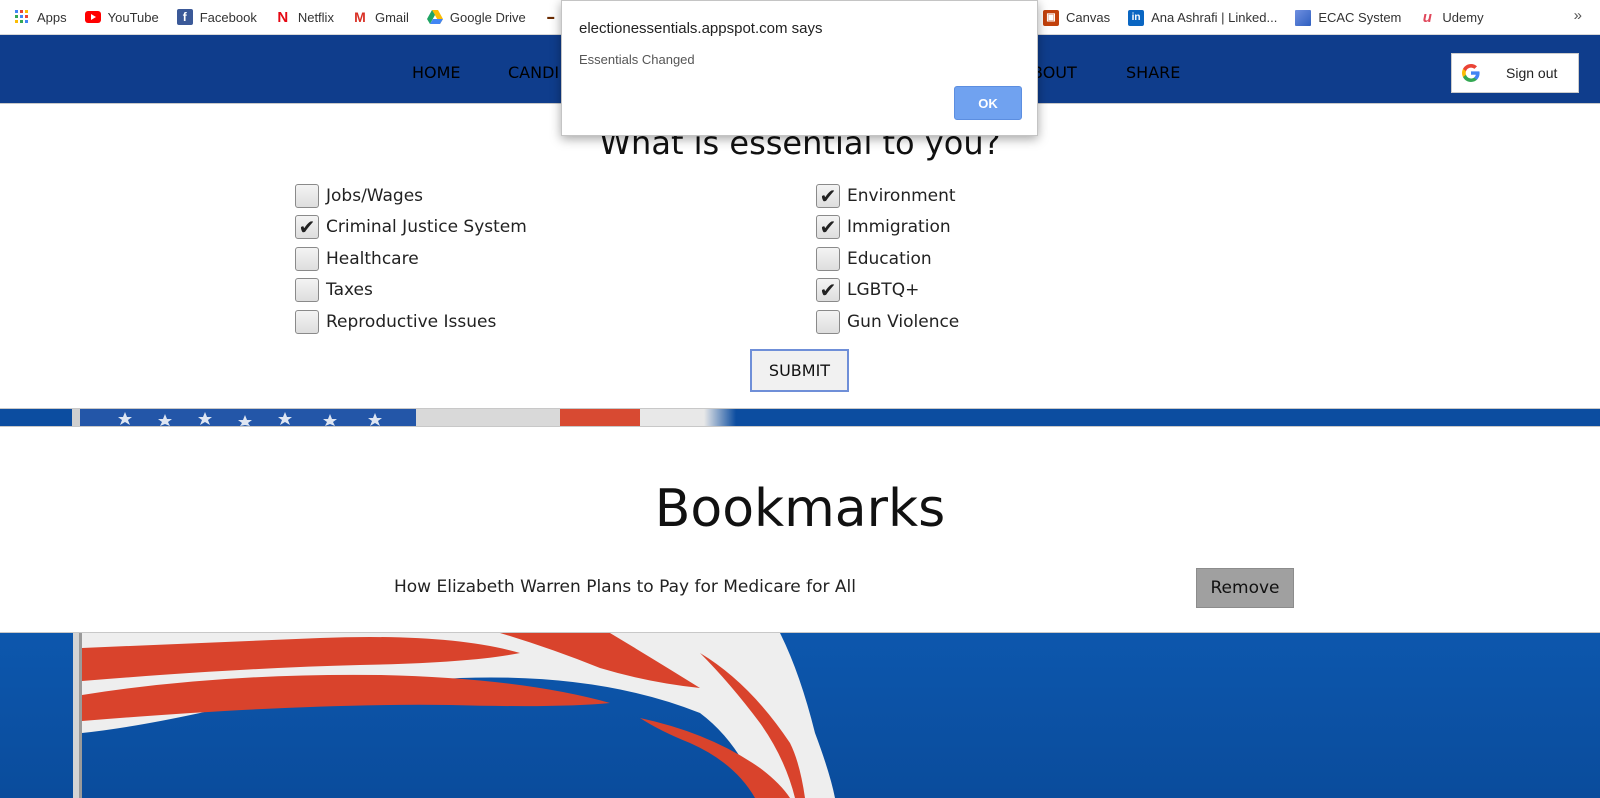 This screenshot has height=798, width=1600. I want to click on bookmark-label: YouTube, so click(133, 17).